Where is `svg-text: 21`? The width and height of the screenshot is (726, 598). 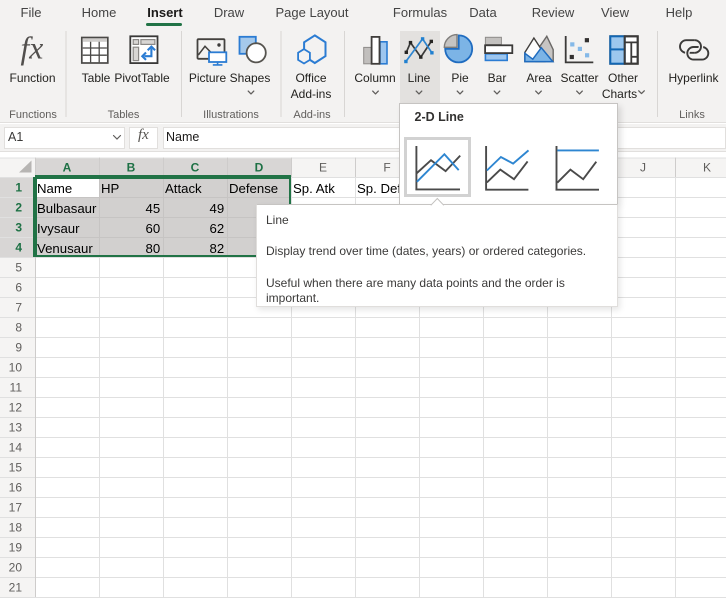 svg-text: 21 is located at coordinates (16, 588).